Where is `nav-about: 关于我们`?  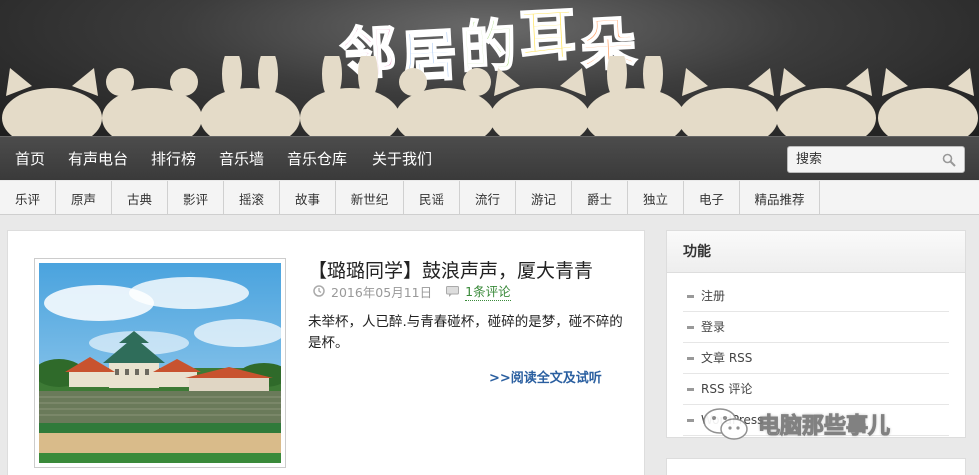
nav-about: 关于我们 is located at coordinates (402, 158).